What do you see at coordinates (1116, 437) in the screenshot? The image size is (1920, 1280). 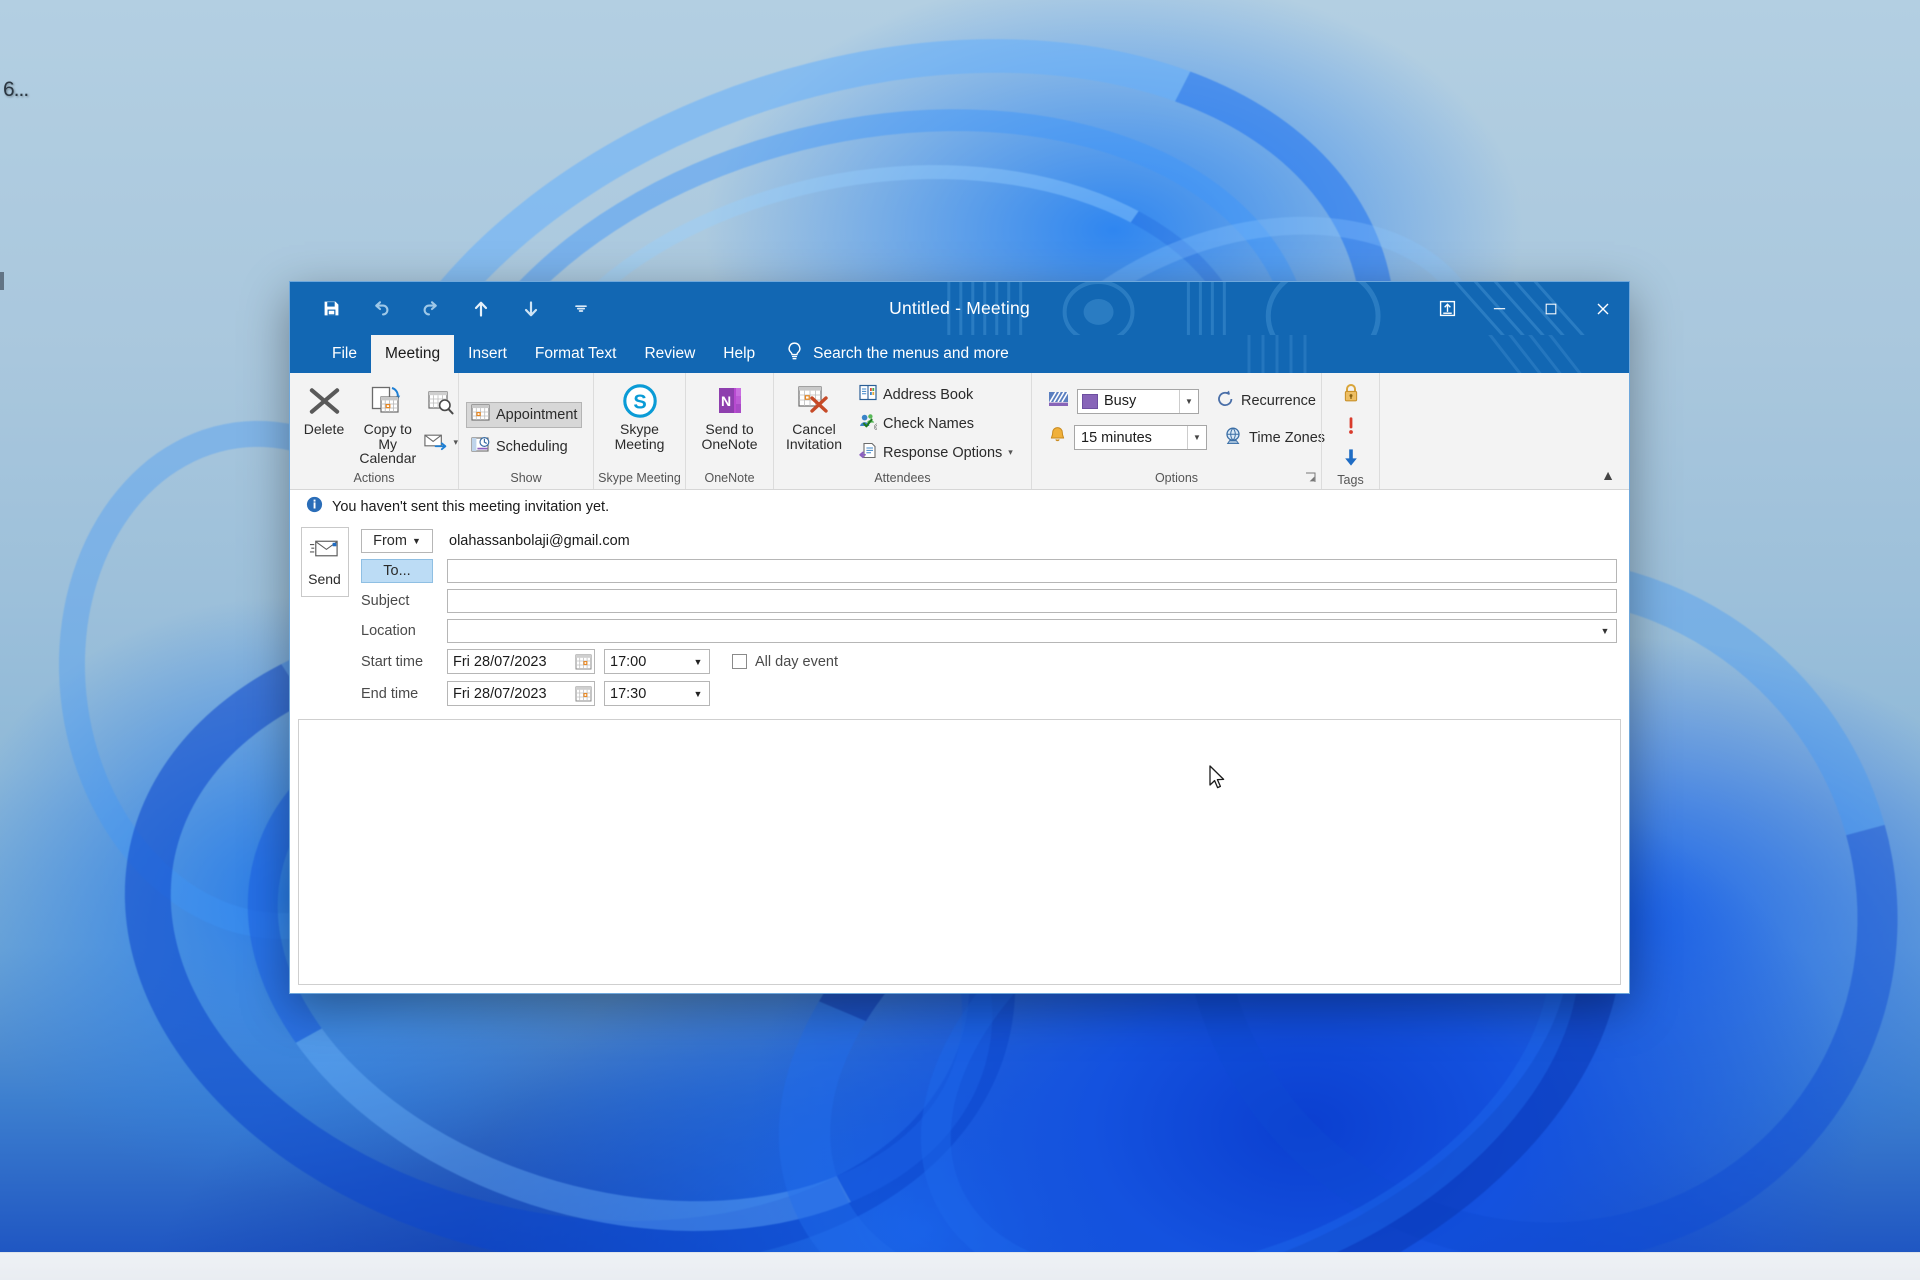 I see `reminder-value: 15 minutes` at bounding box center [1116, 437].